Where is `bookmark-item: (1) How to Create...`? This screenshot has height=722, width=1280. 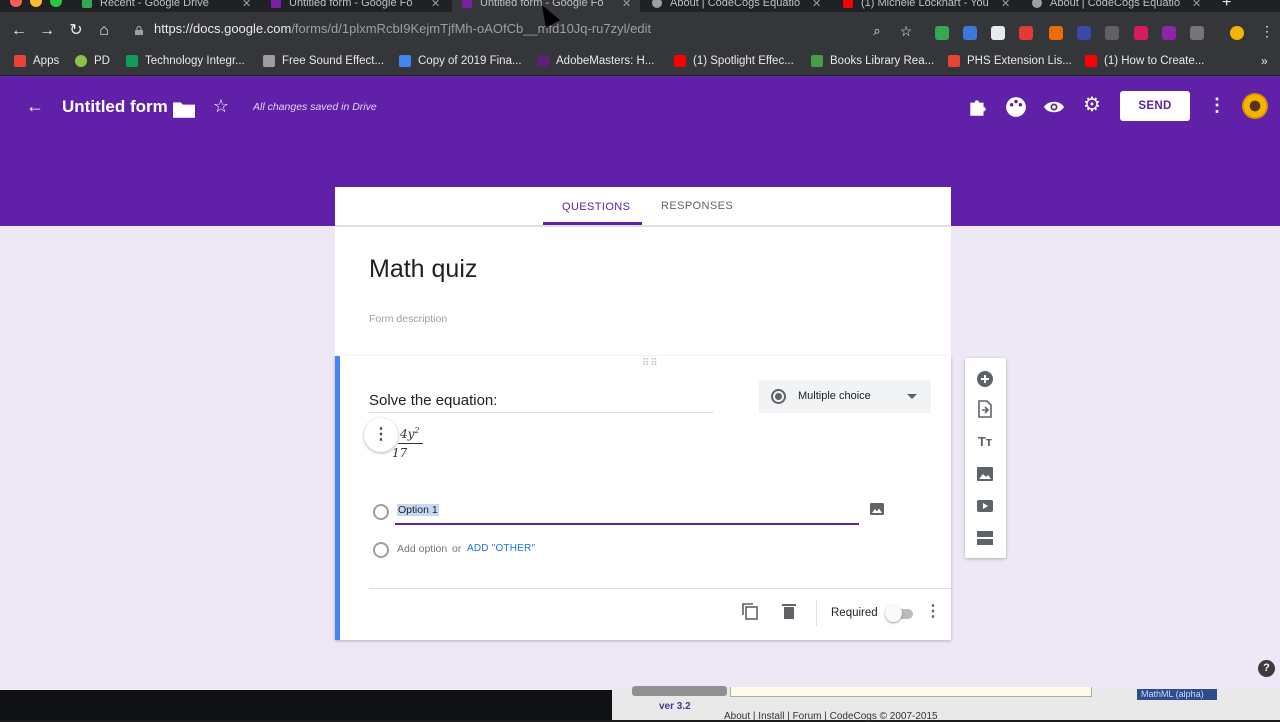 bookmark-item: (1) How to Create... is located at coordinates (1144, 61).